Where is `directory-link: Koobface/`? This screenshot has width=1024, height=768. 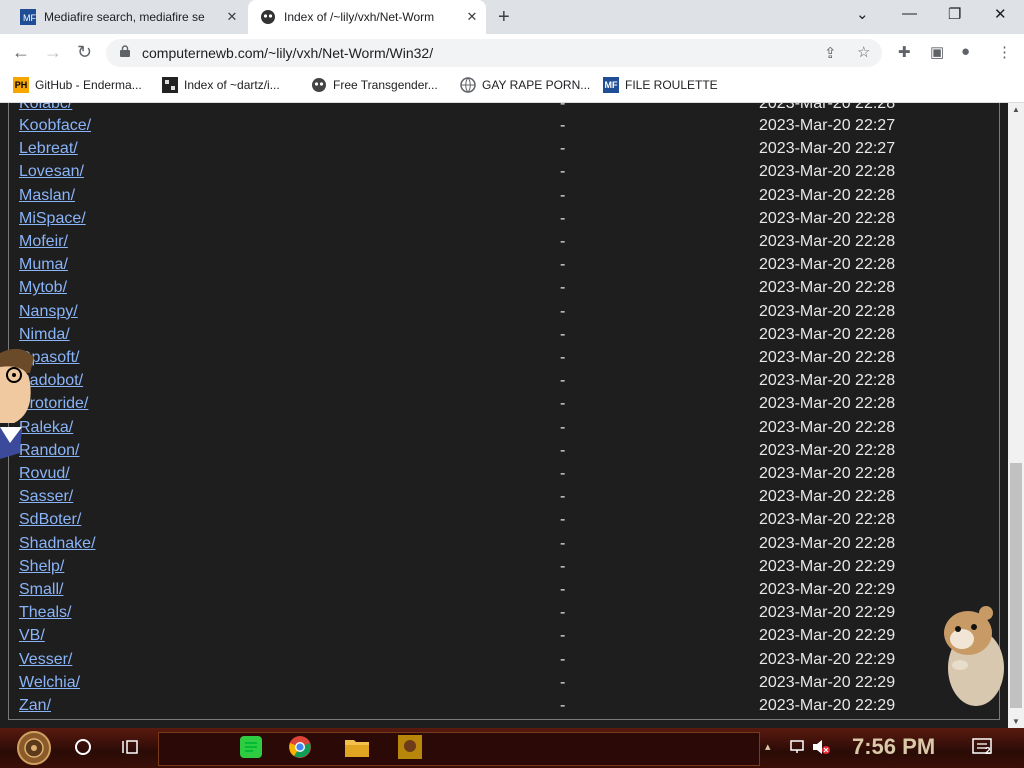
directory-link: Koobface/ is located at coordinates (55, 126).